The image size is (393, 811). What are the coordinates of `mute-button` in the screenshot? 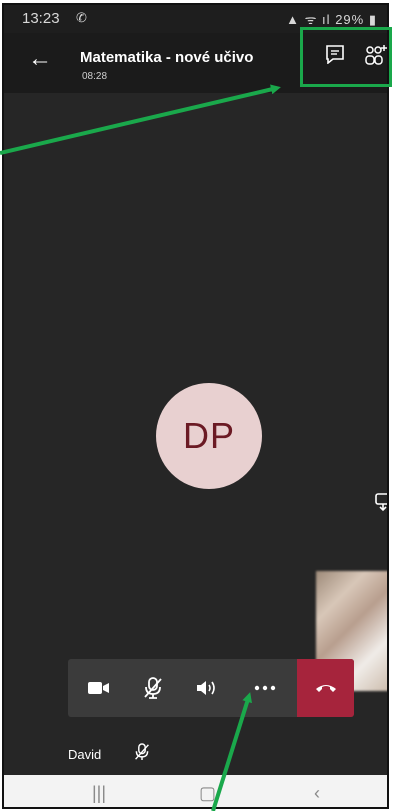 It's located at (153, 688).